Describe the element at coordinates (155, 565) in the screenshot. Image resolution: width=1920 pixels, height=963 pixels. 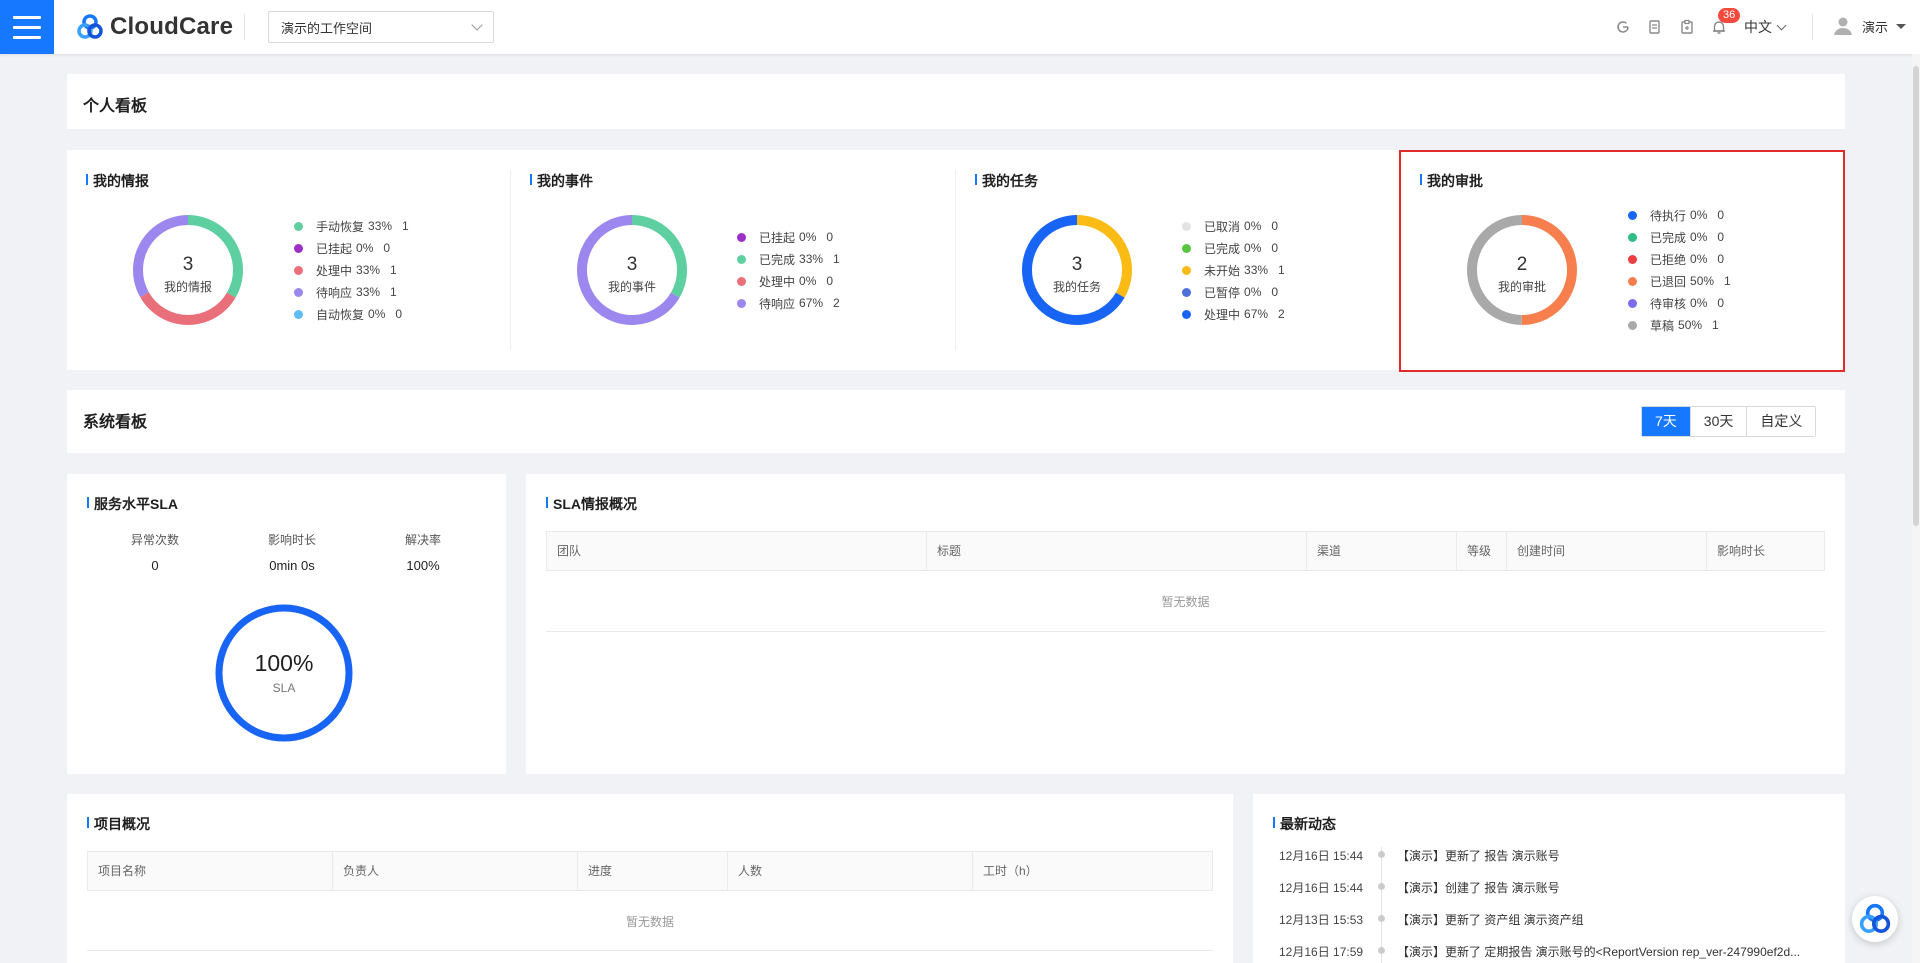
I see `sla-metric-value: 0` at that location.